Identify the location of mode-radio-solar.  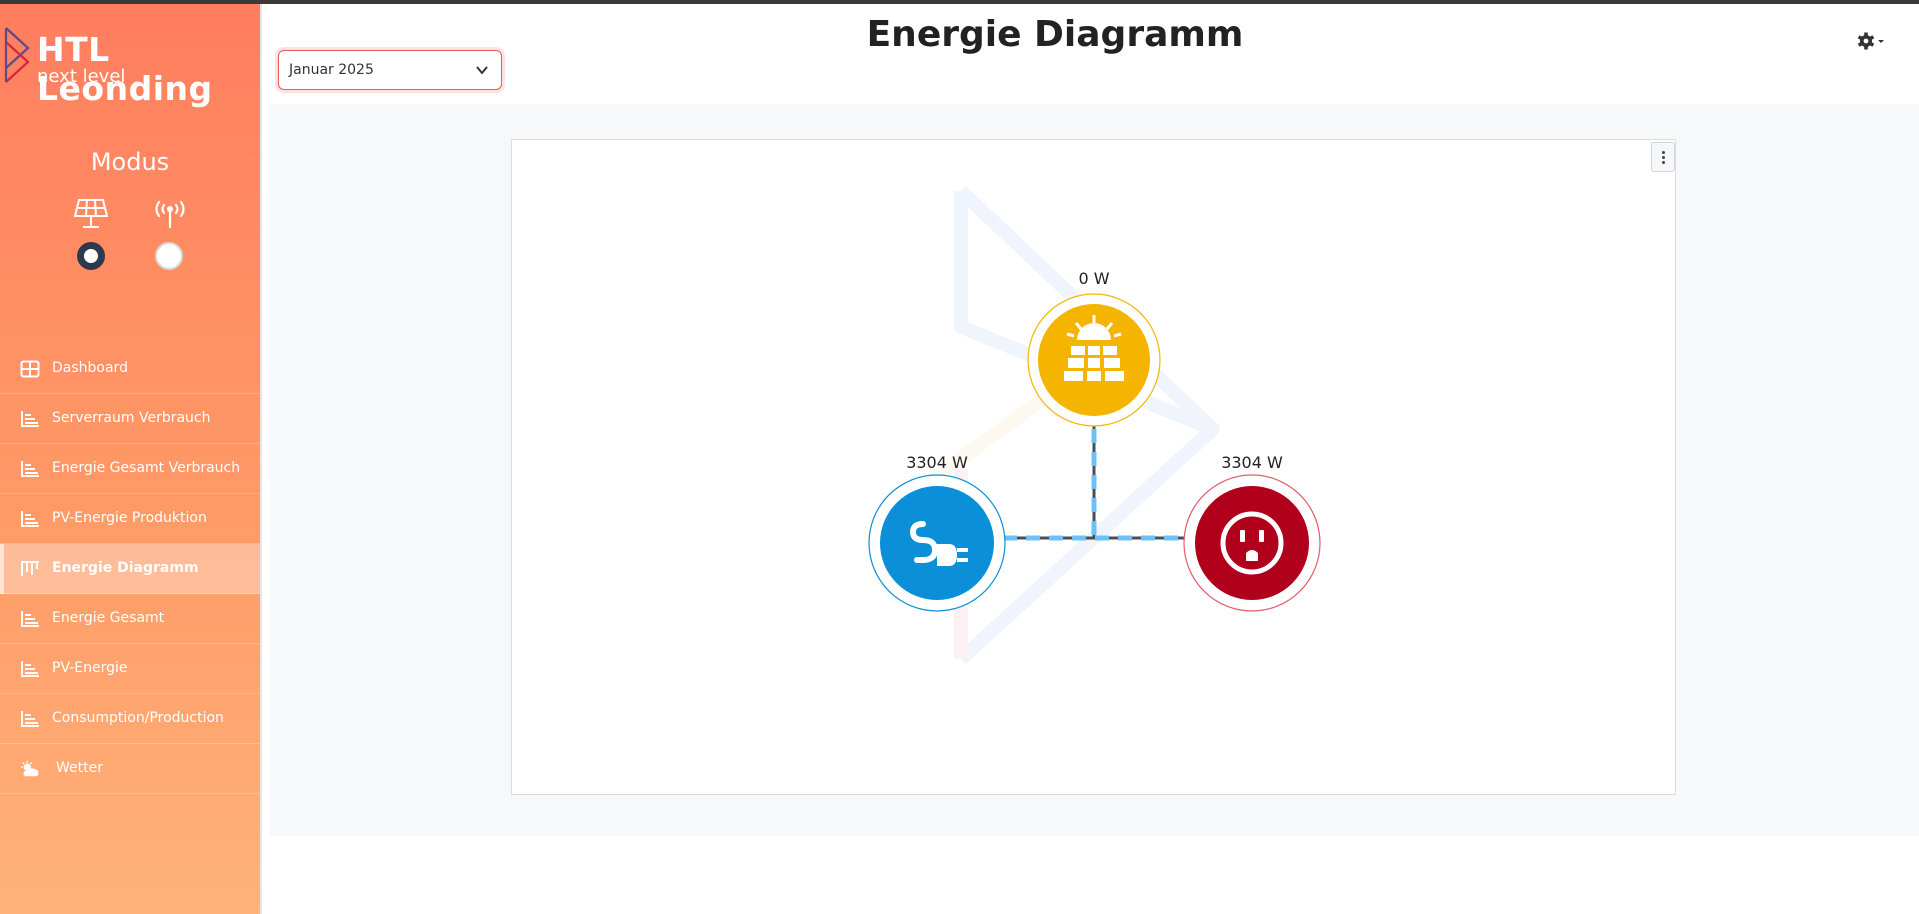
(91, 256).